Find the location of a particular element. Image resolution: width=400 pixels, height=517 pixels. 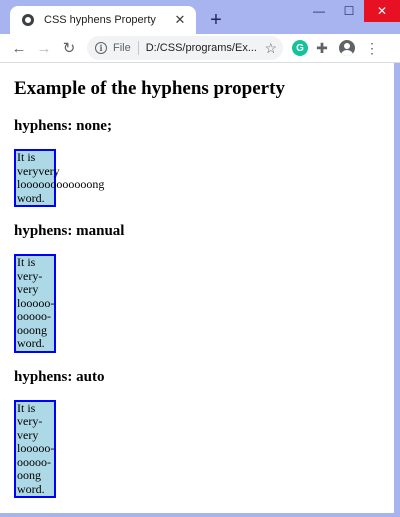

box-text-line: oong is located at coordinates (29, 475).